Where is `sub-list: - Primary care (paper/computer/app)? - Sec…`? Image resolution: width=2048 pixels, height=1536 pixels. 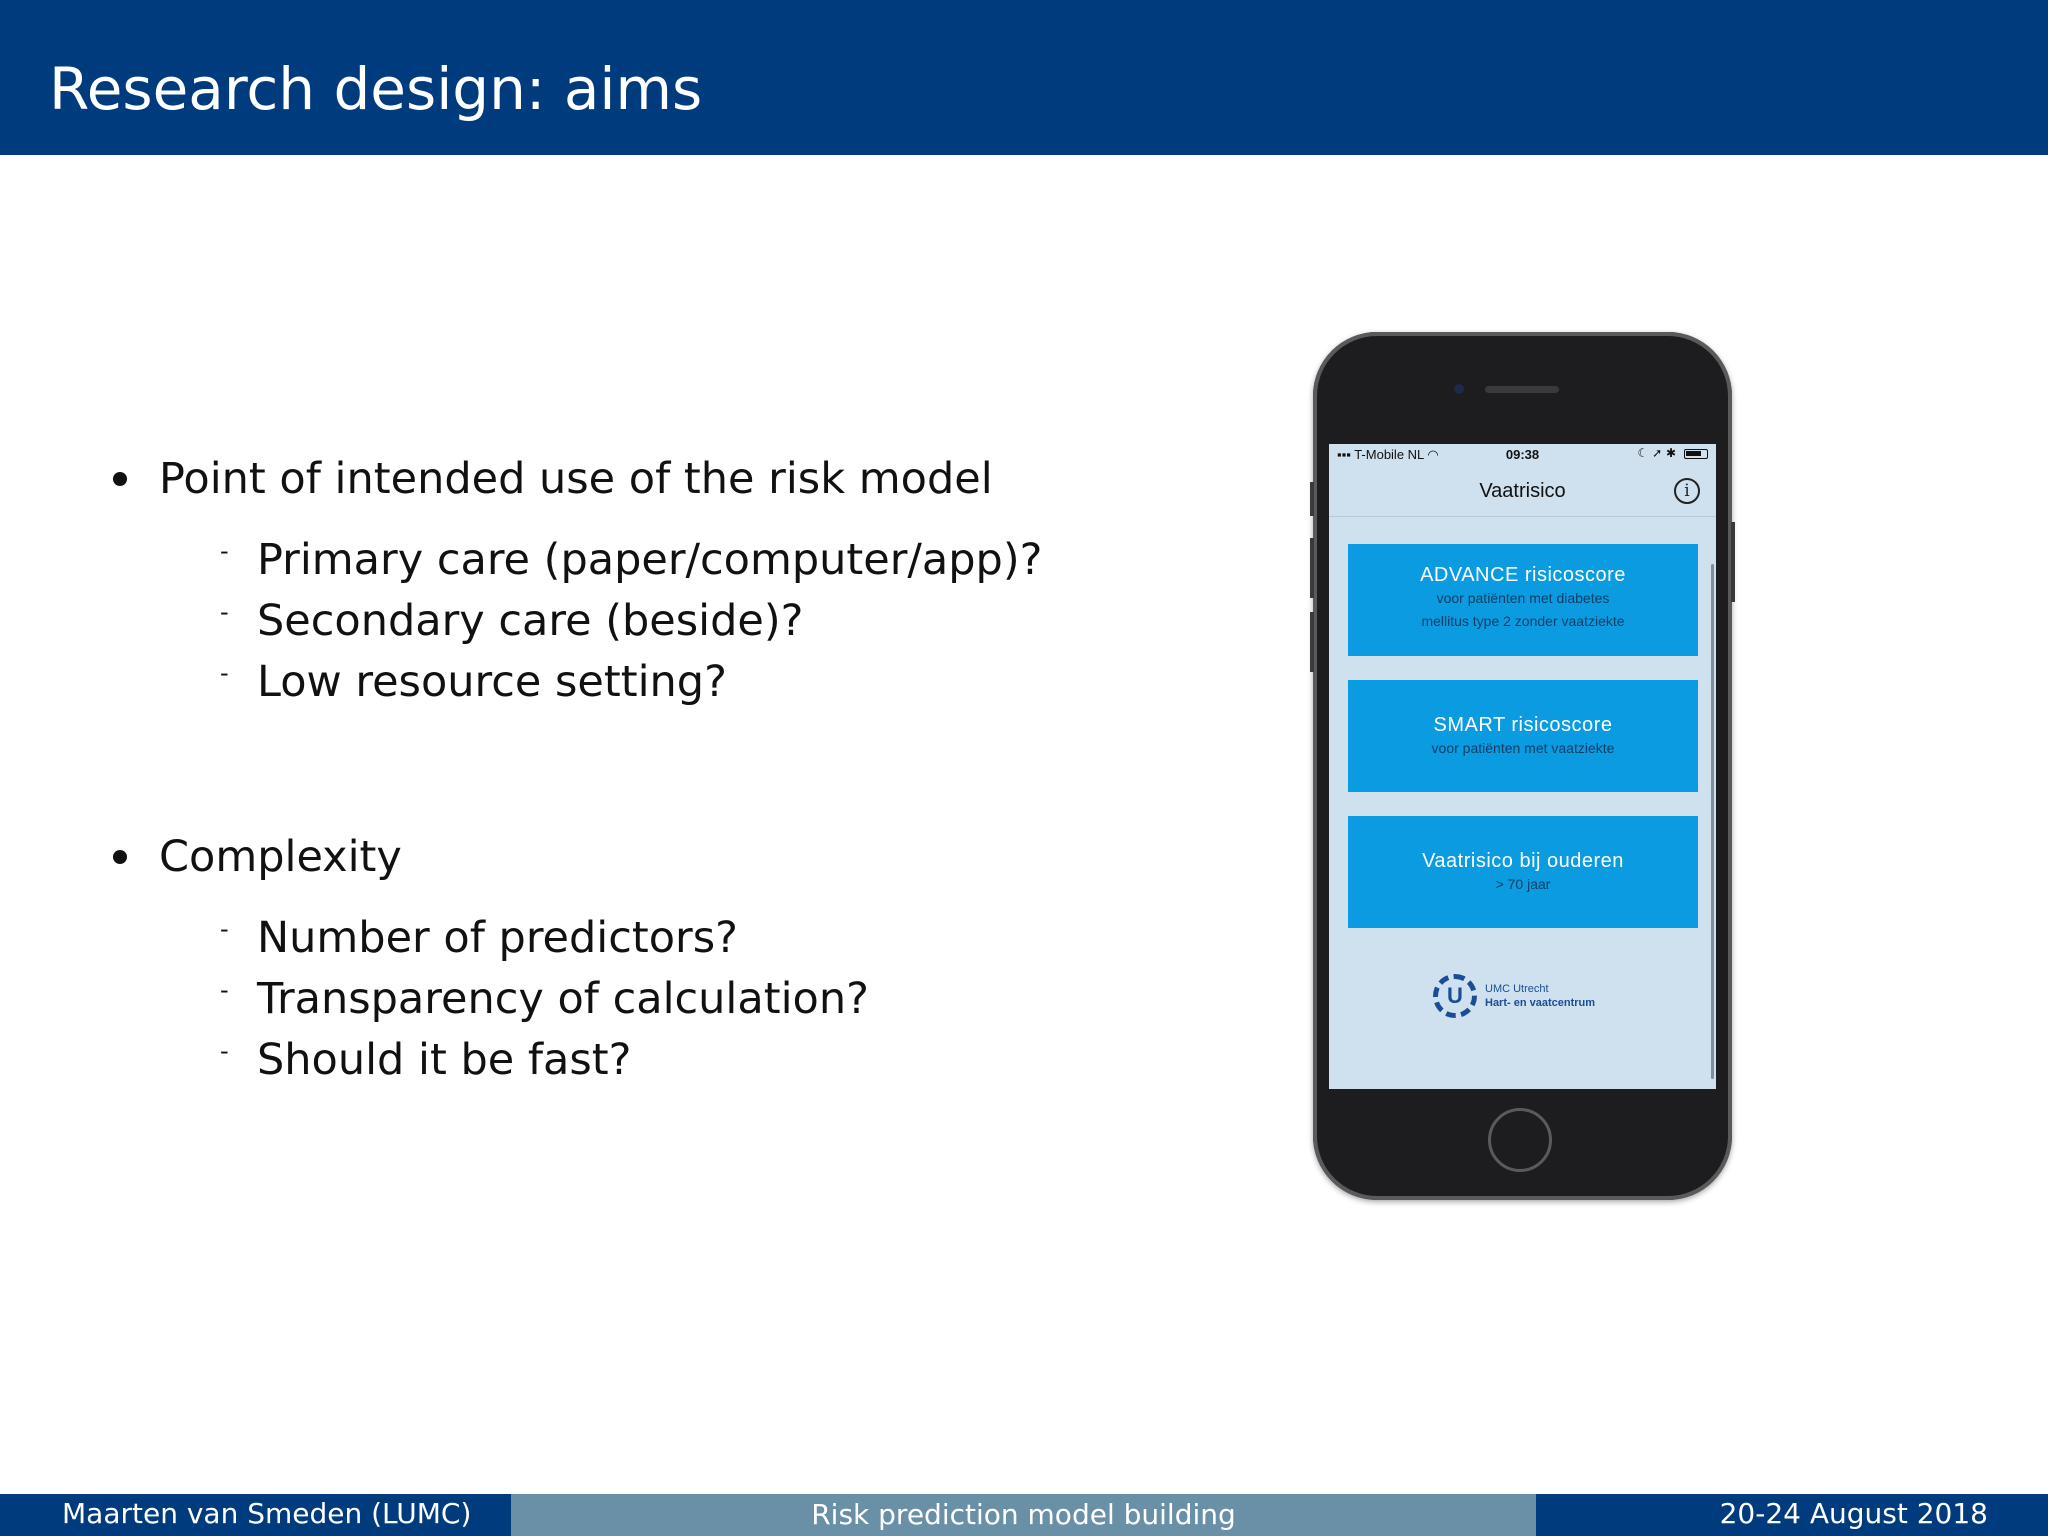 sub-list: - Primary care (paper/computer/app)? - Sec… is located at coordinates (631, 621).